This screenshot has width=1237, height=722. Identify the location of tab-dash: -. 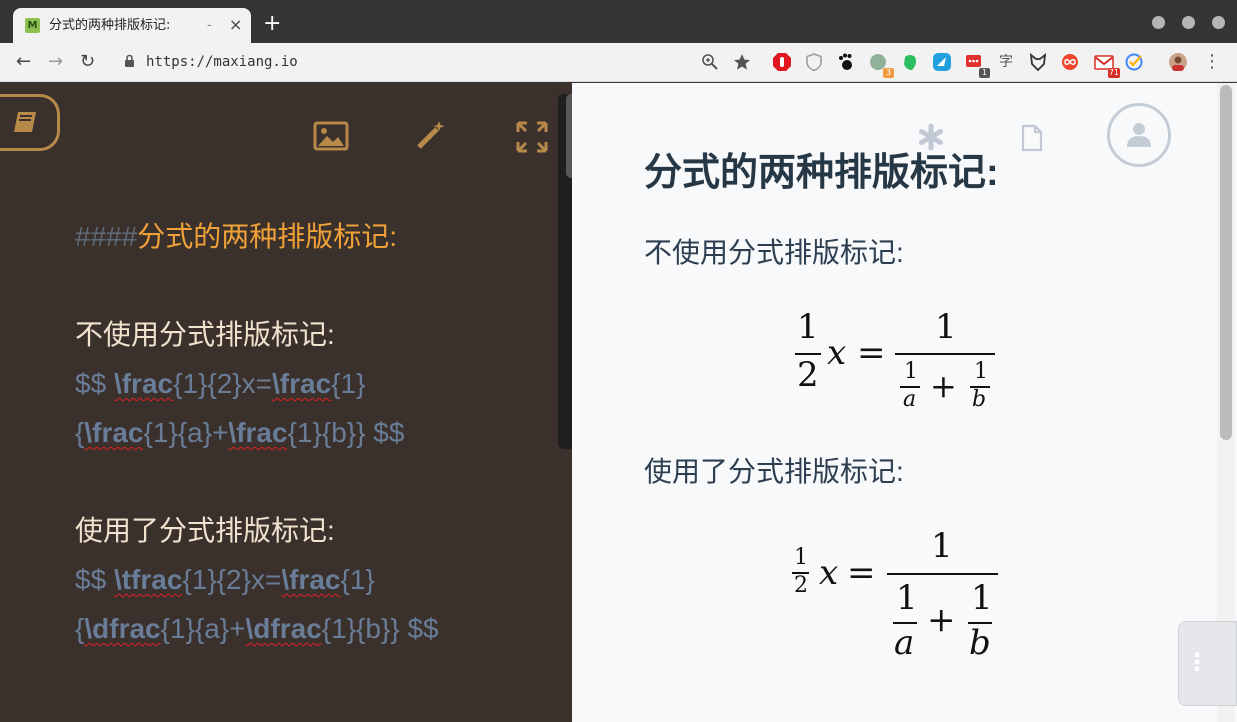
(209, 25).